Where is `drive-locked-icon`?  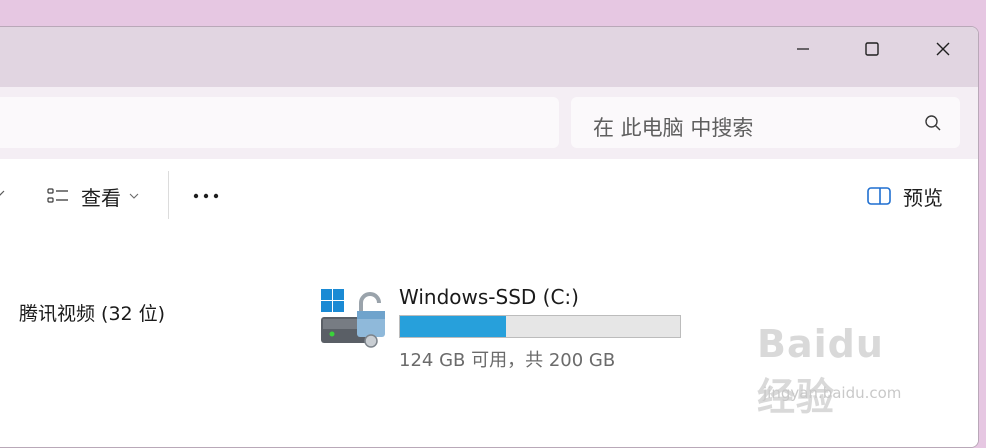
drive-locked-icon is located at coordinates (353, 318).